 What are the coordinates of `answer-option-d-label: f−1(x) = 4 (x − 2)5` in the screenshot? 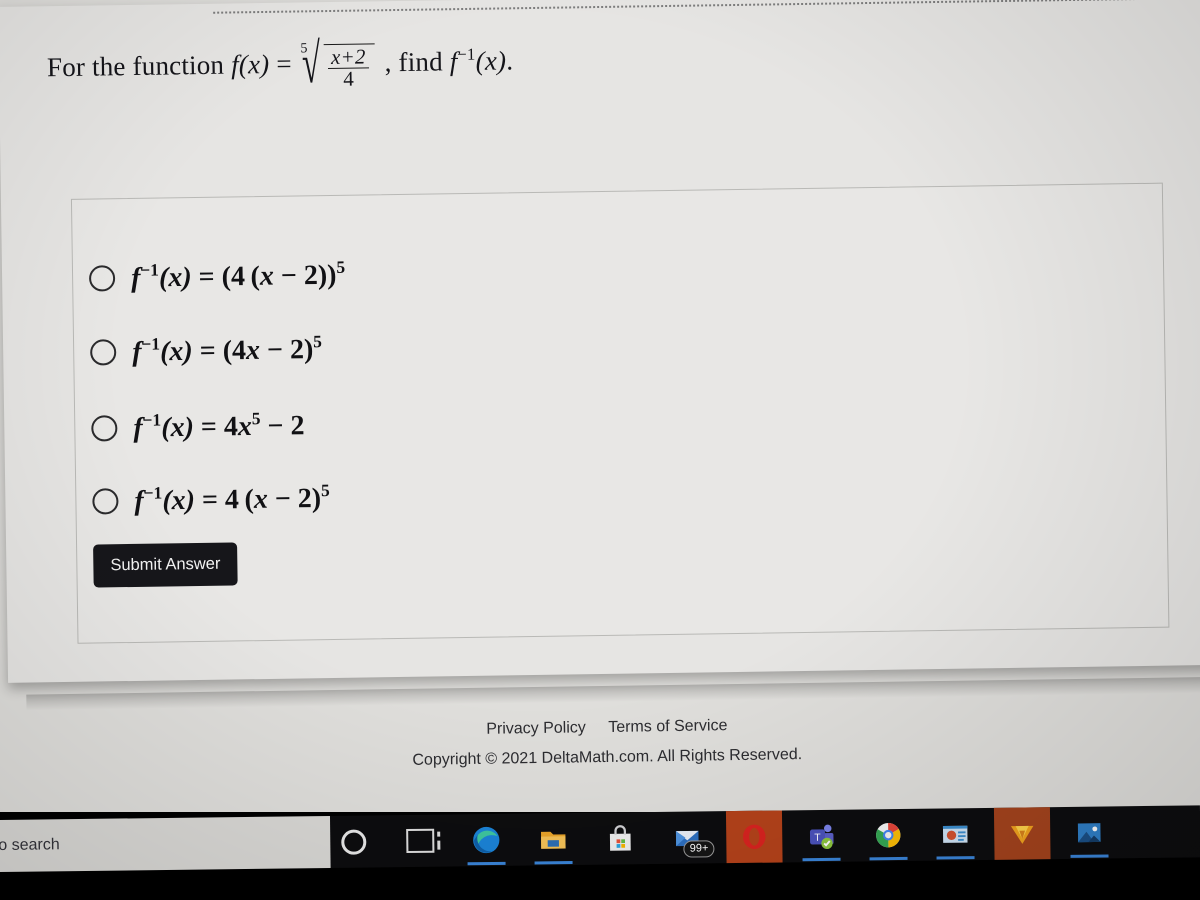 It's located at (232, 499).